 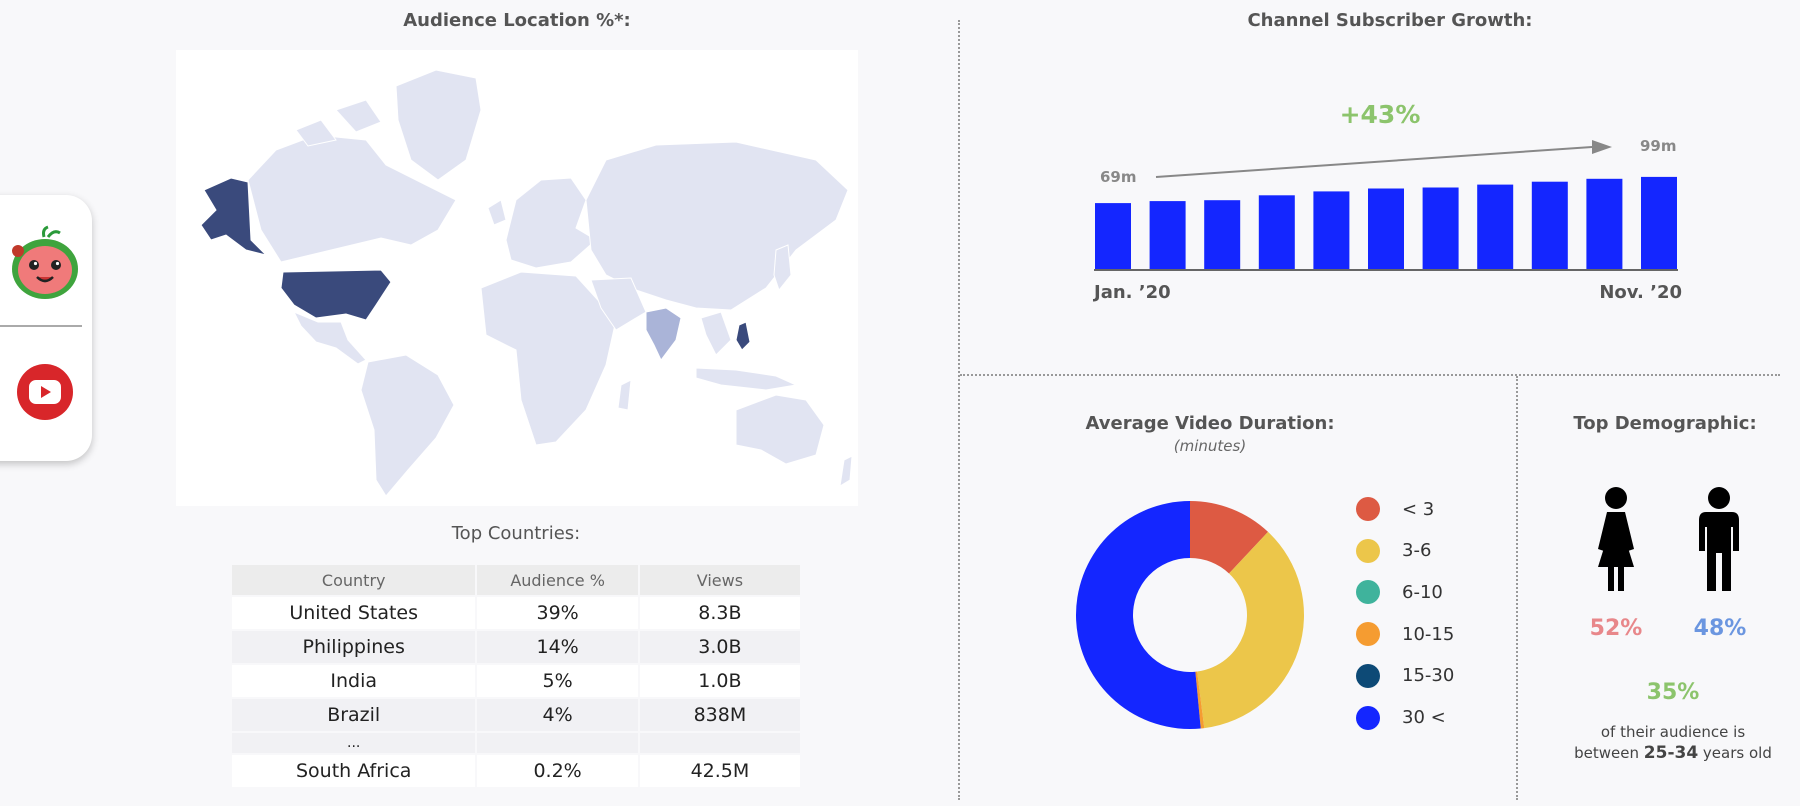 What do you see at coordinates (1395, 509) in the screenshot?
I see `legend-item: < 3` at bounding box center [1395, 509].